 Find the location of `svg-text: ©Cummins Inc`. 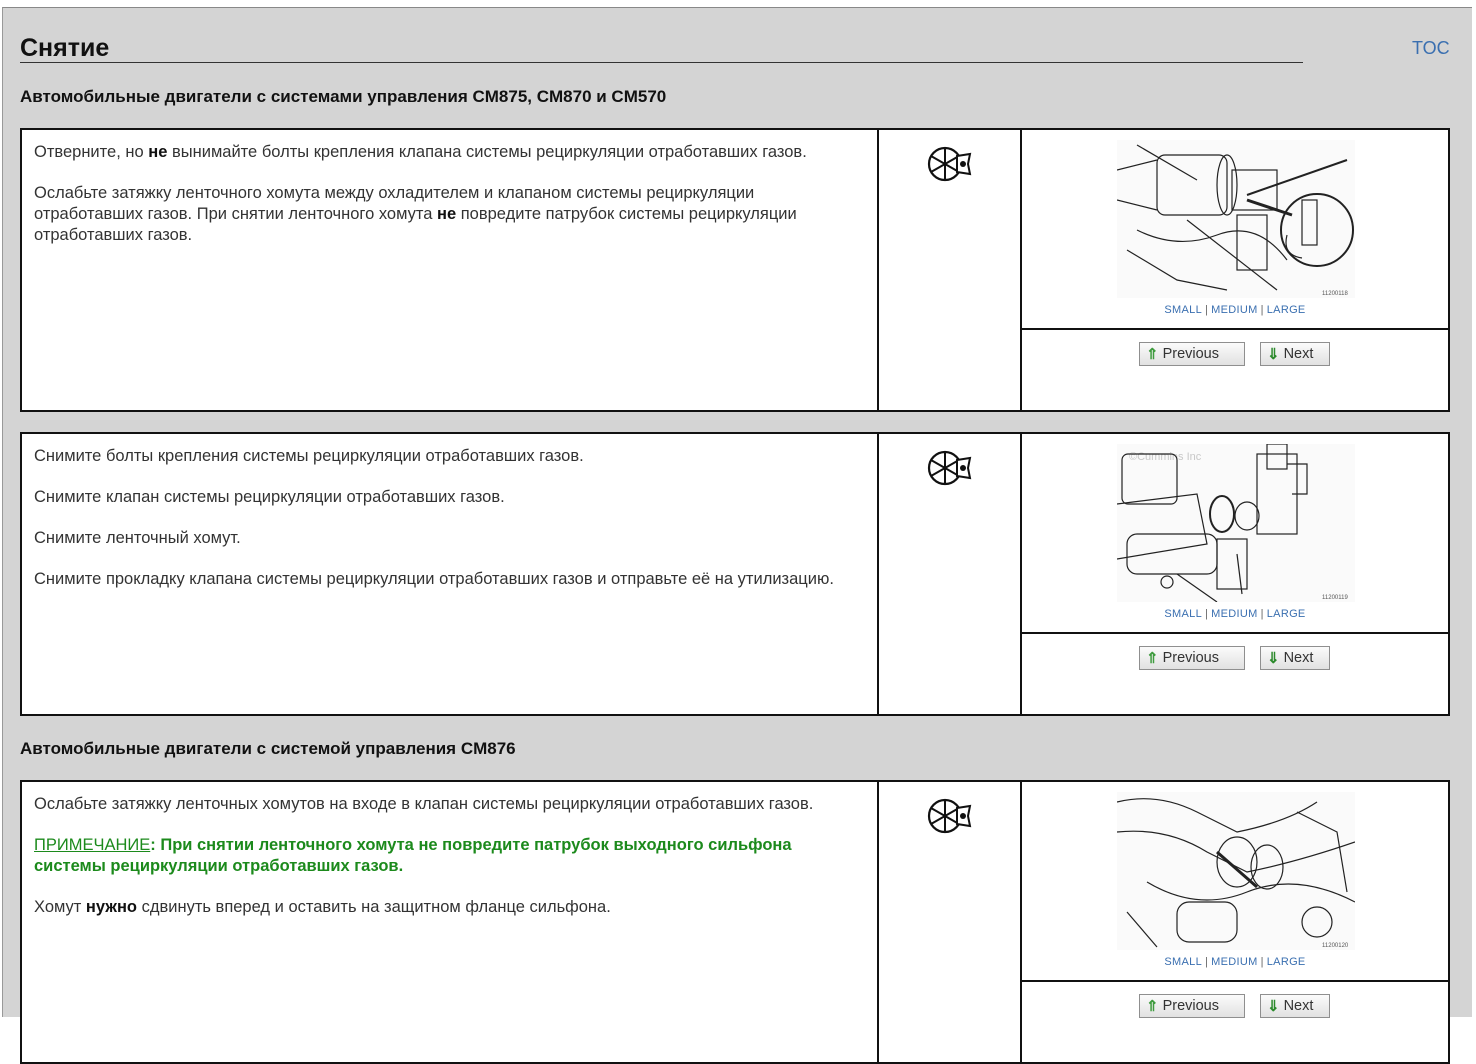

svg-text: ©Cummins Inc is located at coordinates (1165, 457).